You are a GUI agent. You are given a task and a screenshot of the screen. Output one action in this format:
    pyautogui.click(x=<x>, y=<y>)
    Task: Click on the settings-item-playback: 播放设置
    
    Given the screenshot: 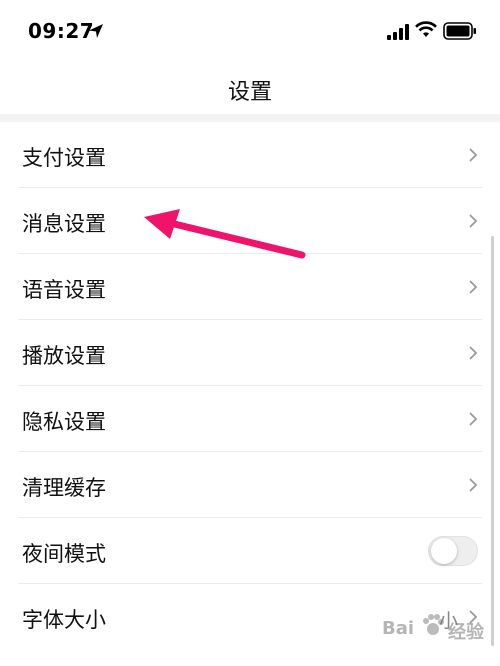 What is the action you would take?
    pyautogui.click(x=250, y=353)
    